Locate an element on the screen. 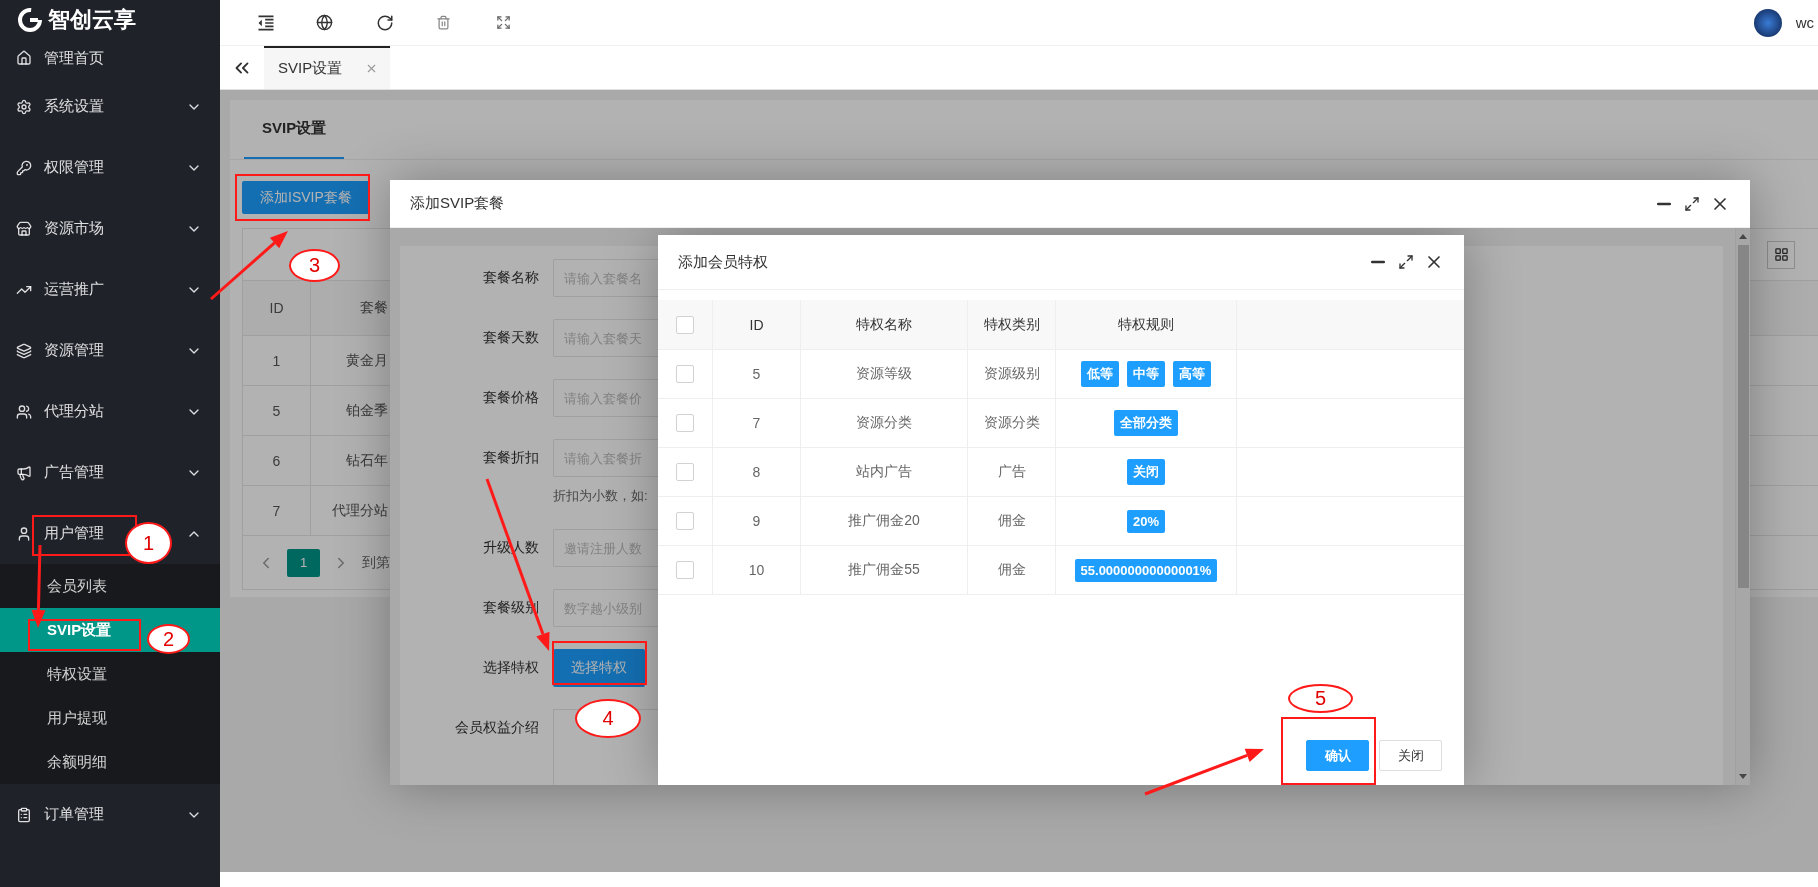 Image resolution: width=1818 pixels, height=887 pixels. sidebar-item: 广告管理 is located at coordinates (74, 472).